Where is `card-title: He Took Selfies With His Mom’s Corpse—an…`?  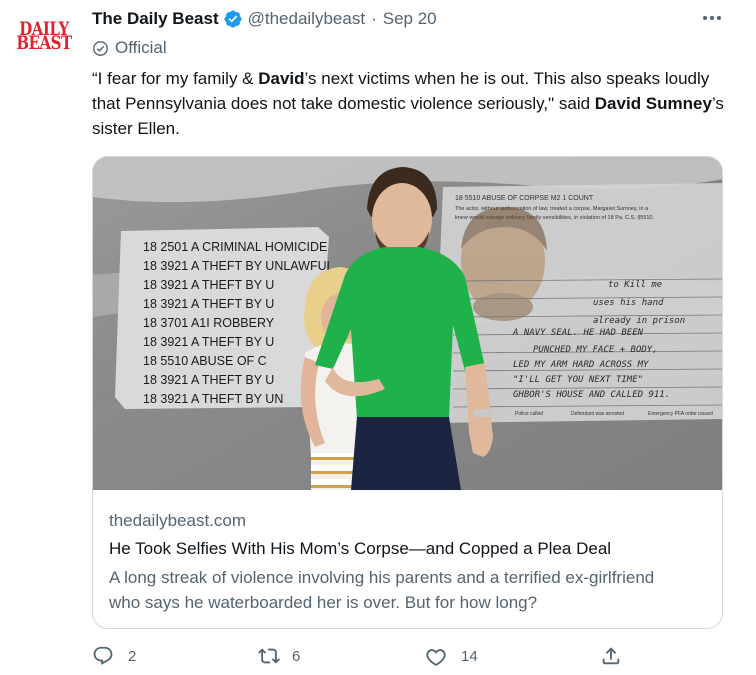
card-title: He Took Selfies With His Mom’s Corpse—an… is located at coordinates (360, 548).